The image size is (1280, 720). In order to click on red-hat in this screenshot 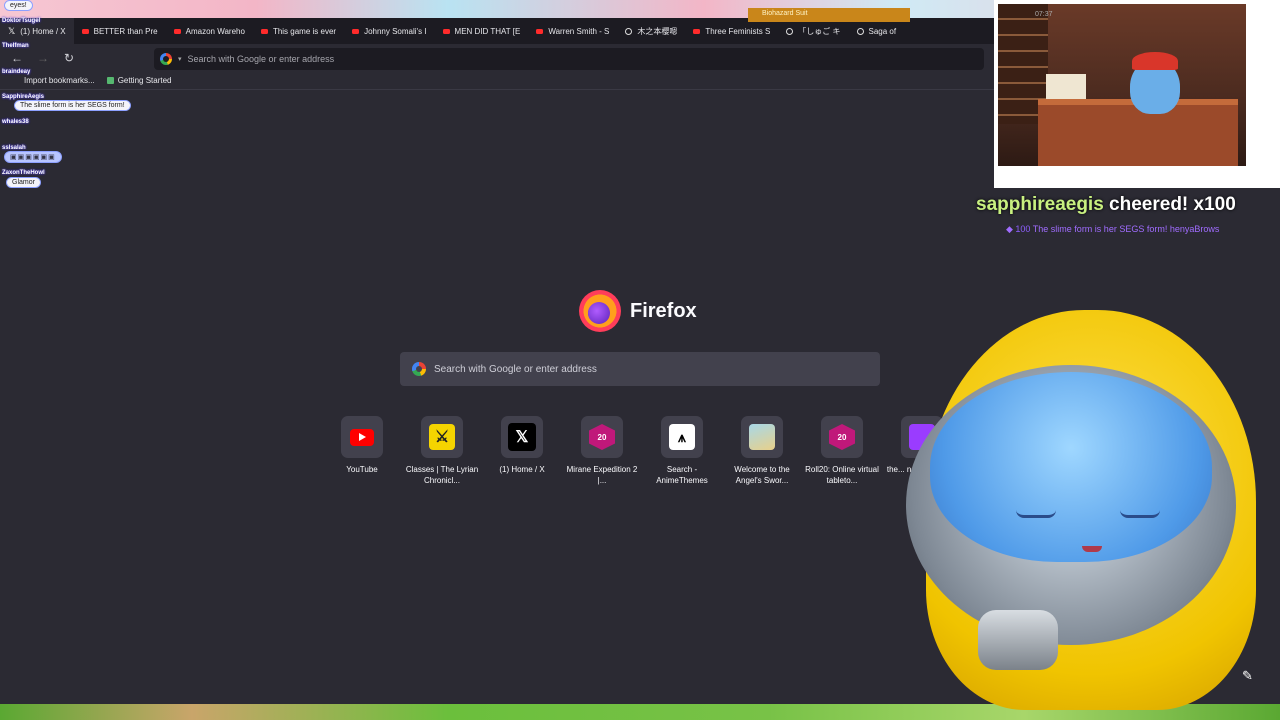, I will do `click(1155, 61)`.